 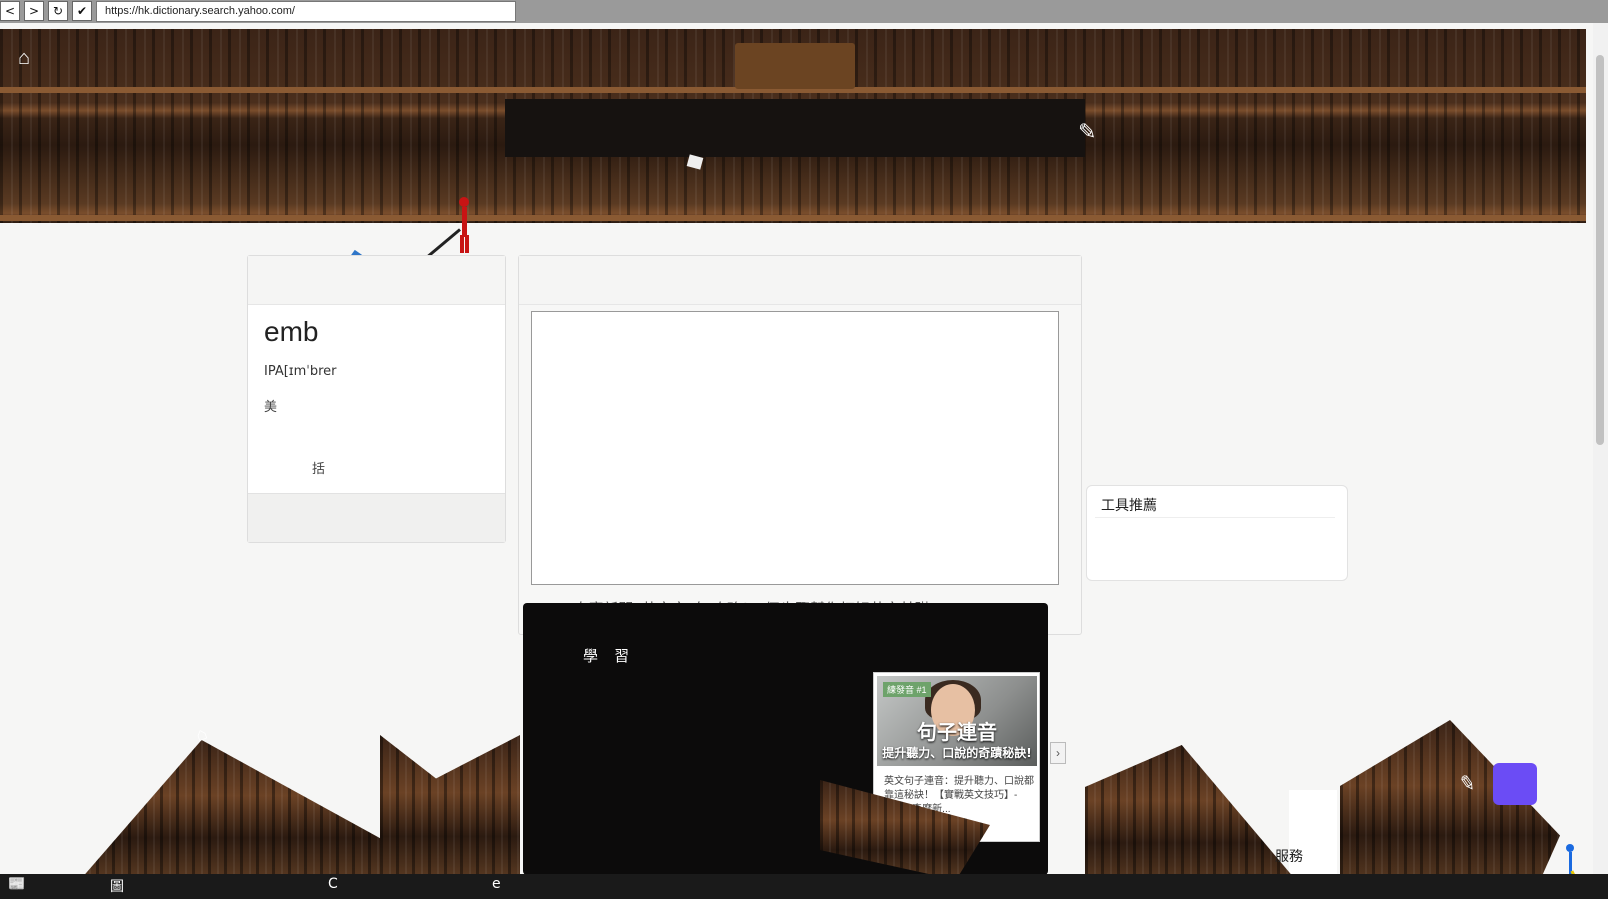 I want to click on shelf-board, so click(x=793, y=218).